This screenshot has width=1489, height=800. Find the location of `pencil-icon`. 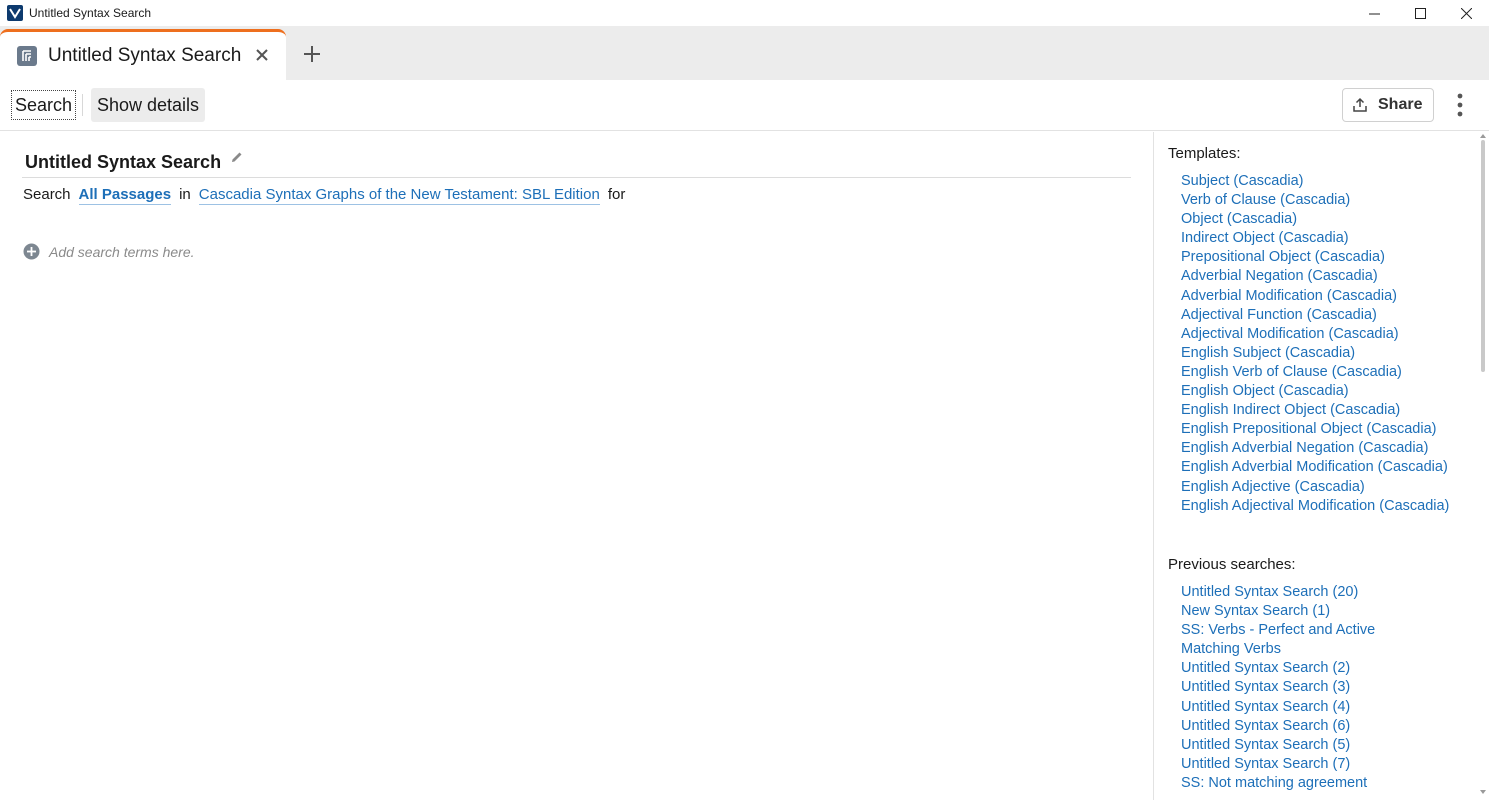

pencil-icon is located at coordinates (237, 157).